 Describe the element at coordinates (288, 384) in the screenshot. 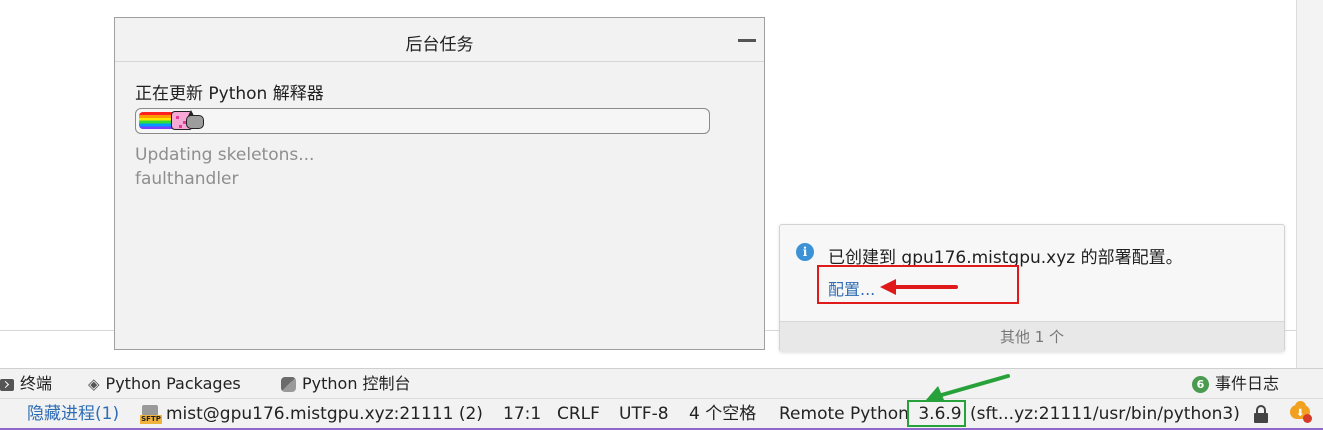

I see `python-icon` at that location.